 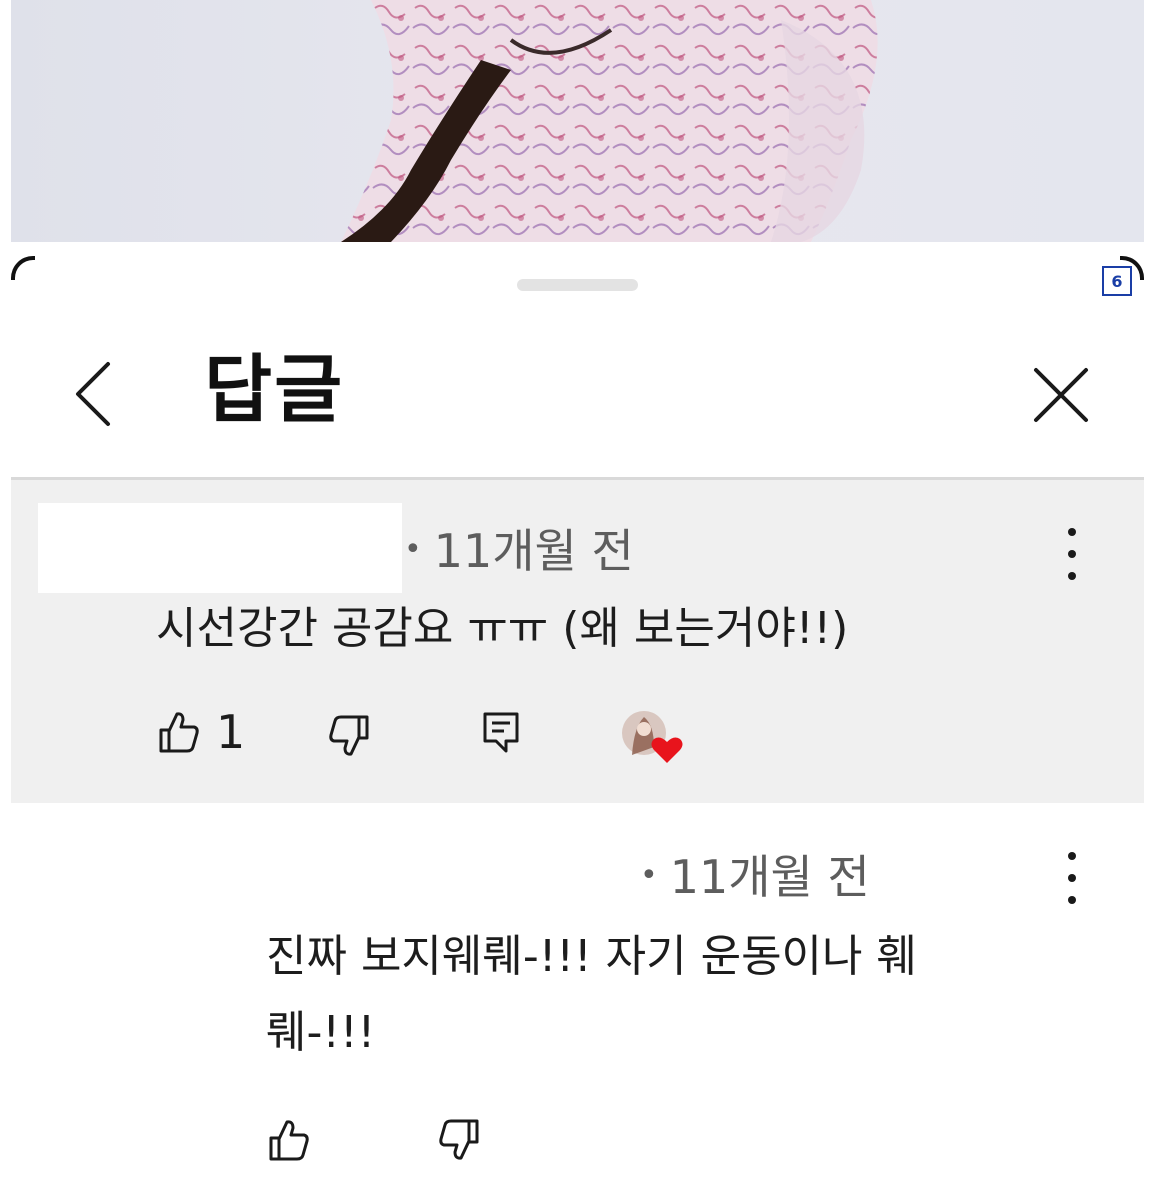 I want to click on redacted-author-name, so click(x=220, y=548).